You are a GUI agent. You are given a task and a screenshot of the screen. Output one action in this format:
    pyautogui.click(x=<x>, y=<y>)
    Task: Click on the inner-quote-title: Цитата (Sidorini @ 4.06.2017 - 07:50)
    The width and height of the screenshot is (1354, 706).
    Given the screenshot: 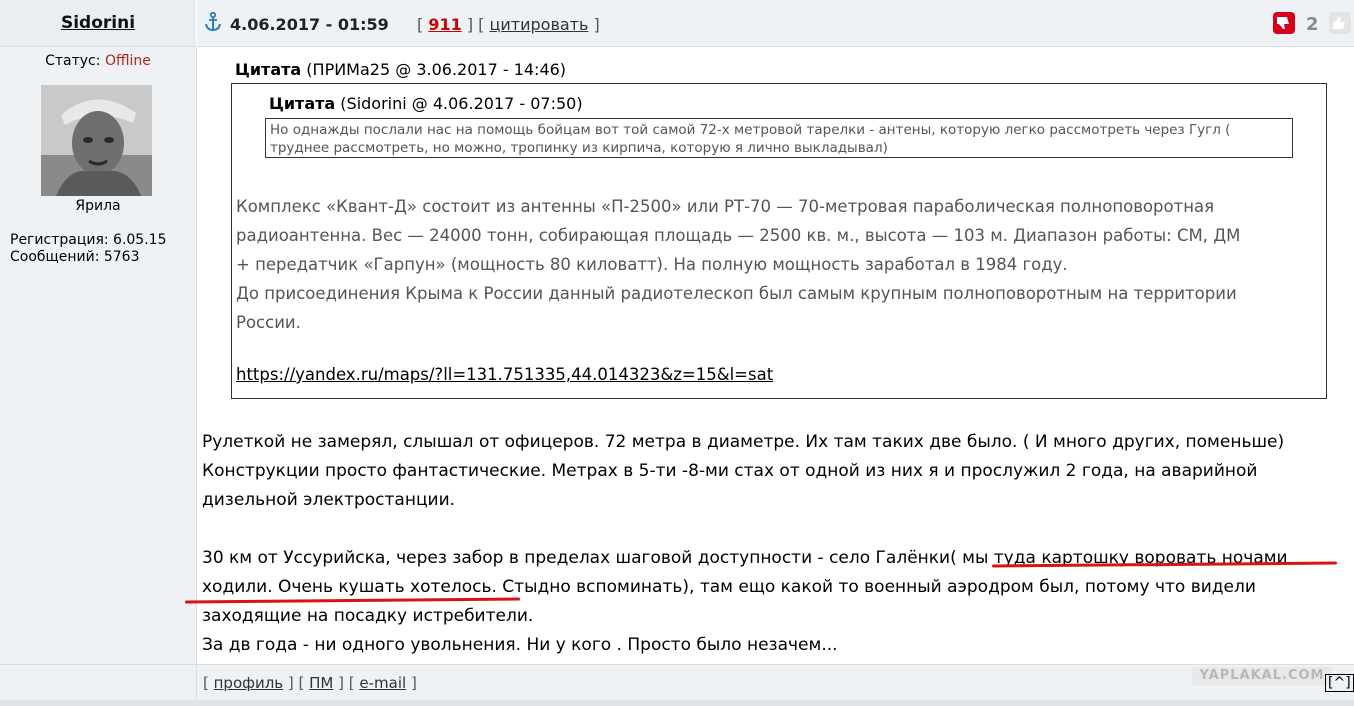 What is the action you would take?
    pyautogui.click(x=426, y=103)
    